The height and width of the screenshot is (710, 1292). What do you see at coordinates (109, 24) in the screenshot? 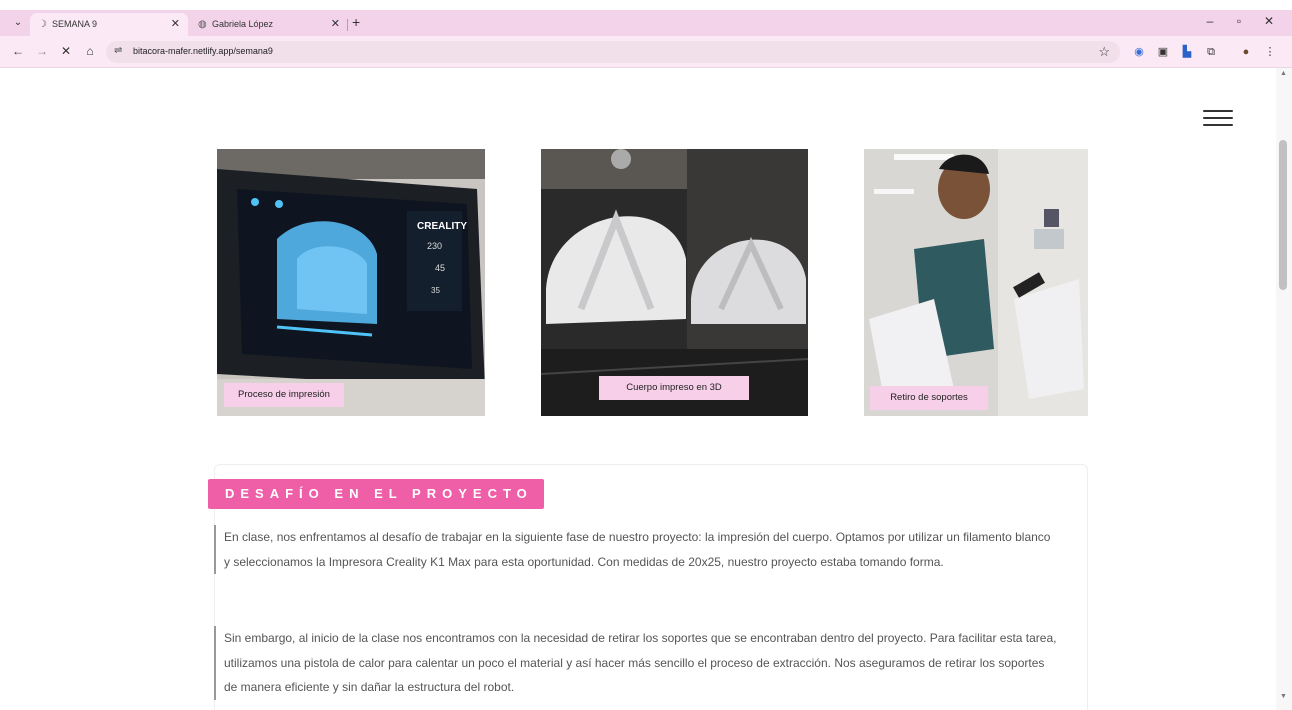
I see `tab-semana9: ☽ SEMANA 9 ✕` at bounding box center [109, 24].